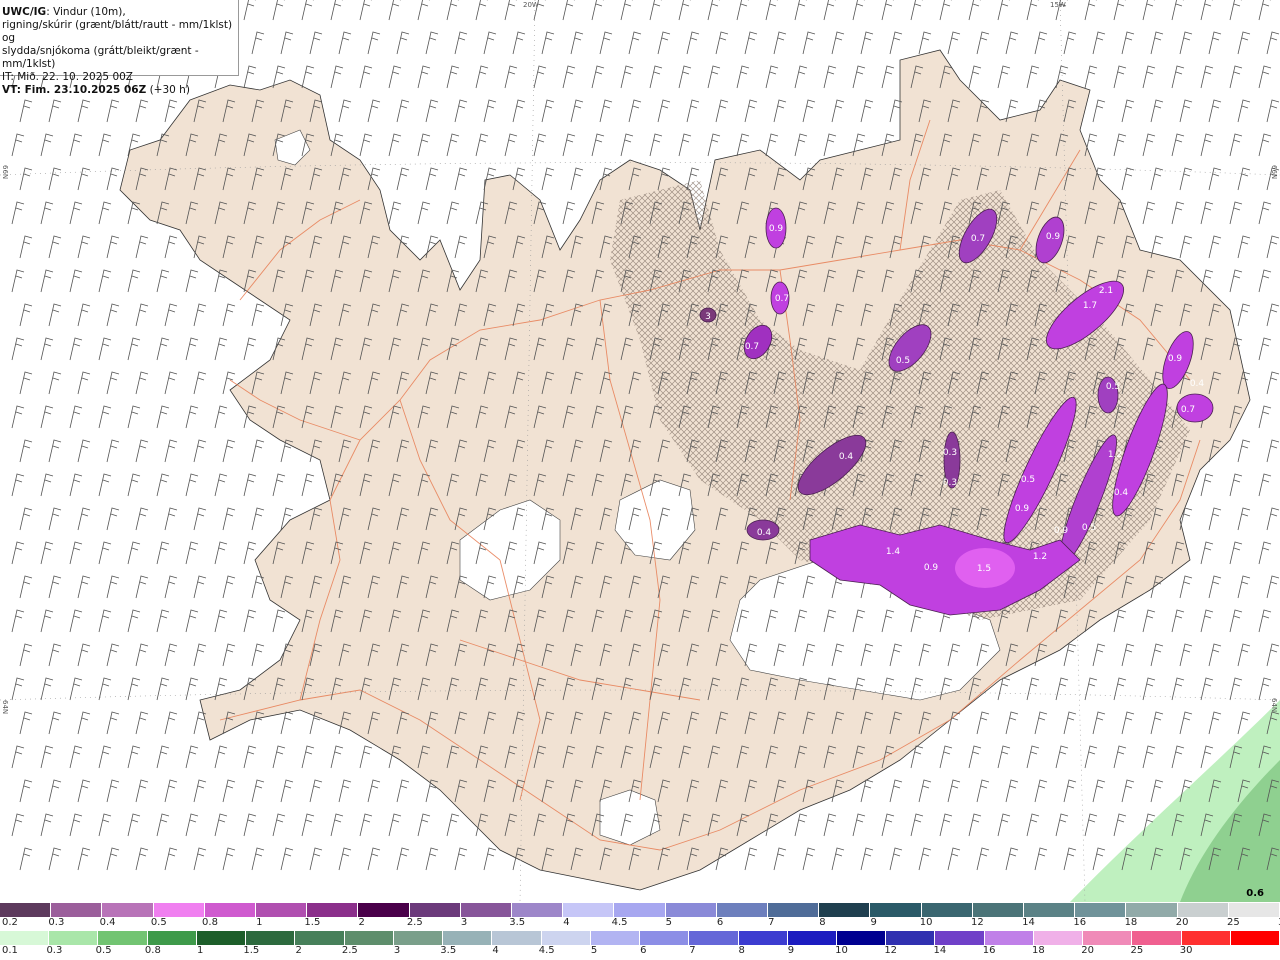  I want to click on grid-label-20w: 20W, so click(531, 5).